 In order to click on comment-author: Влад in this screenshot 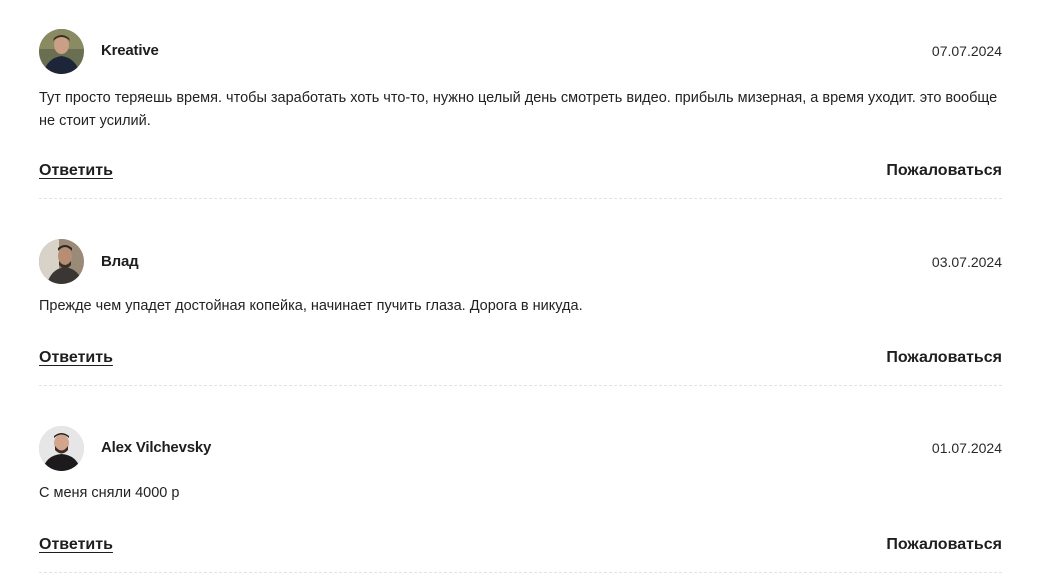, I will do `click(120, 261)`.